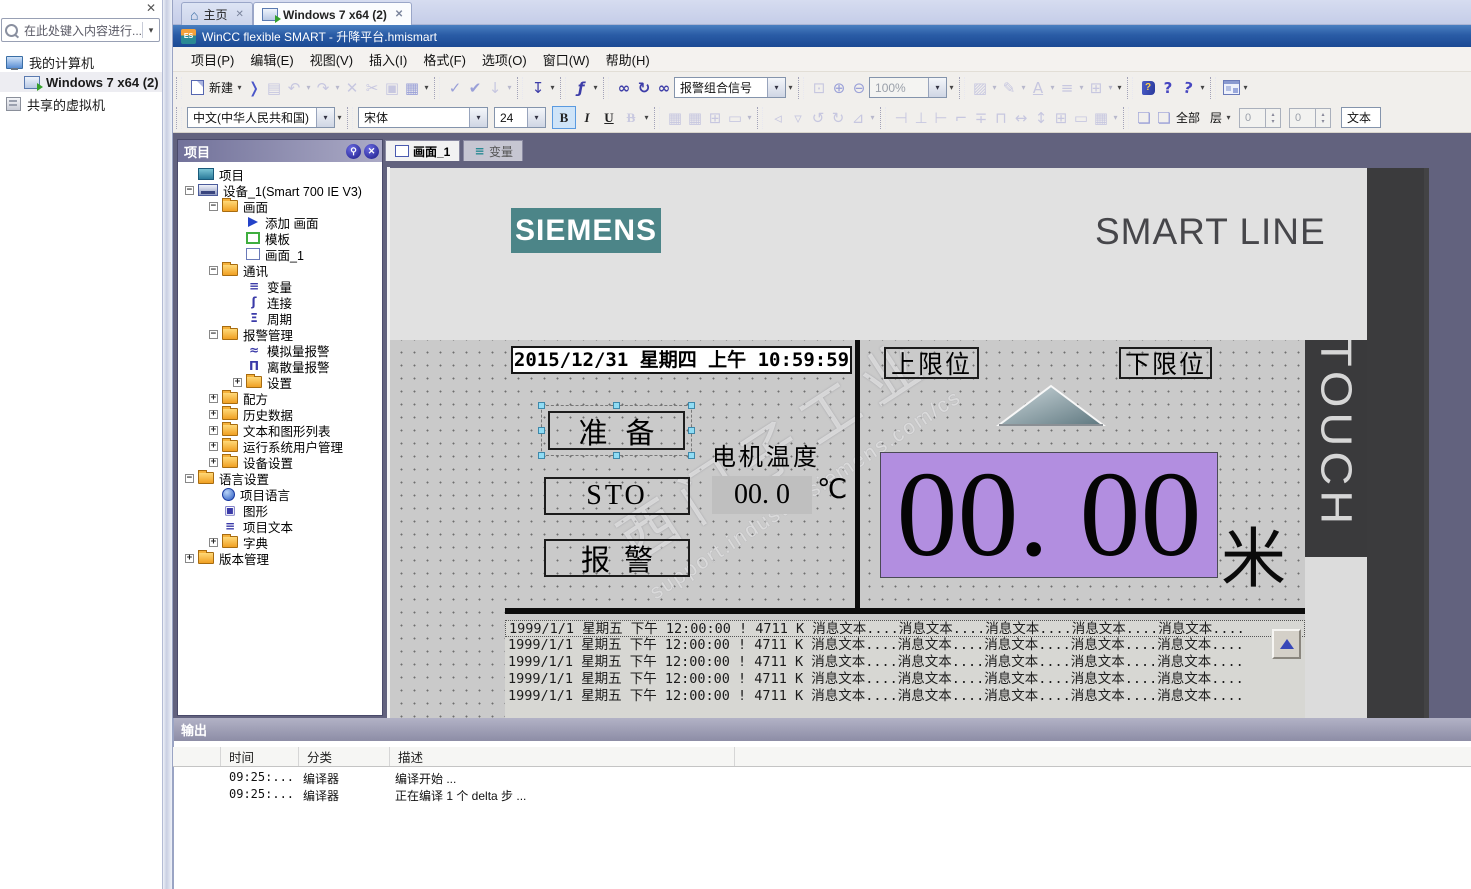 The width and height of the screenshot is (1471, 889). What do you see at coordinates (695, 118) in the screenshot?
I see `ungroup-icon: ▦` at bounding box center [695, 118].